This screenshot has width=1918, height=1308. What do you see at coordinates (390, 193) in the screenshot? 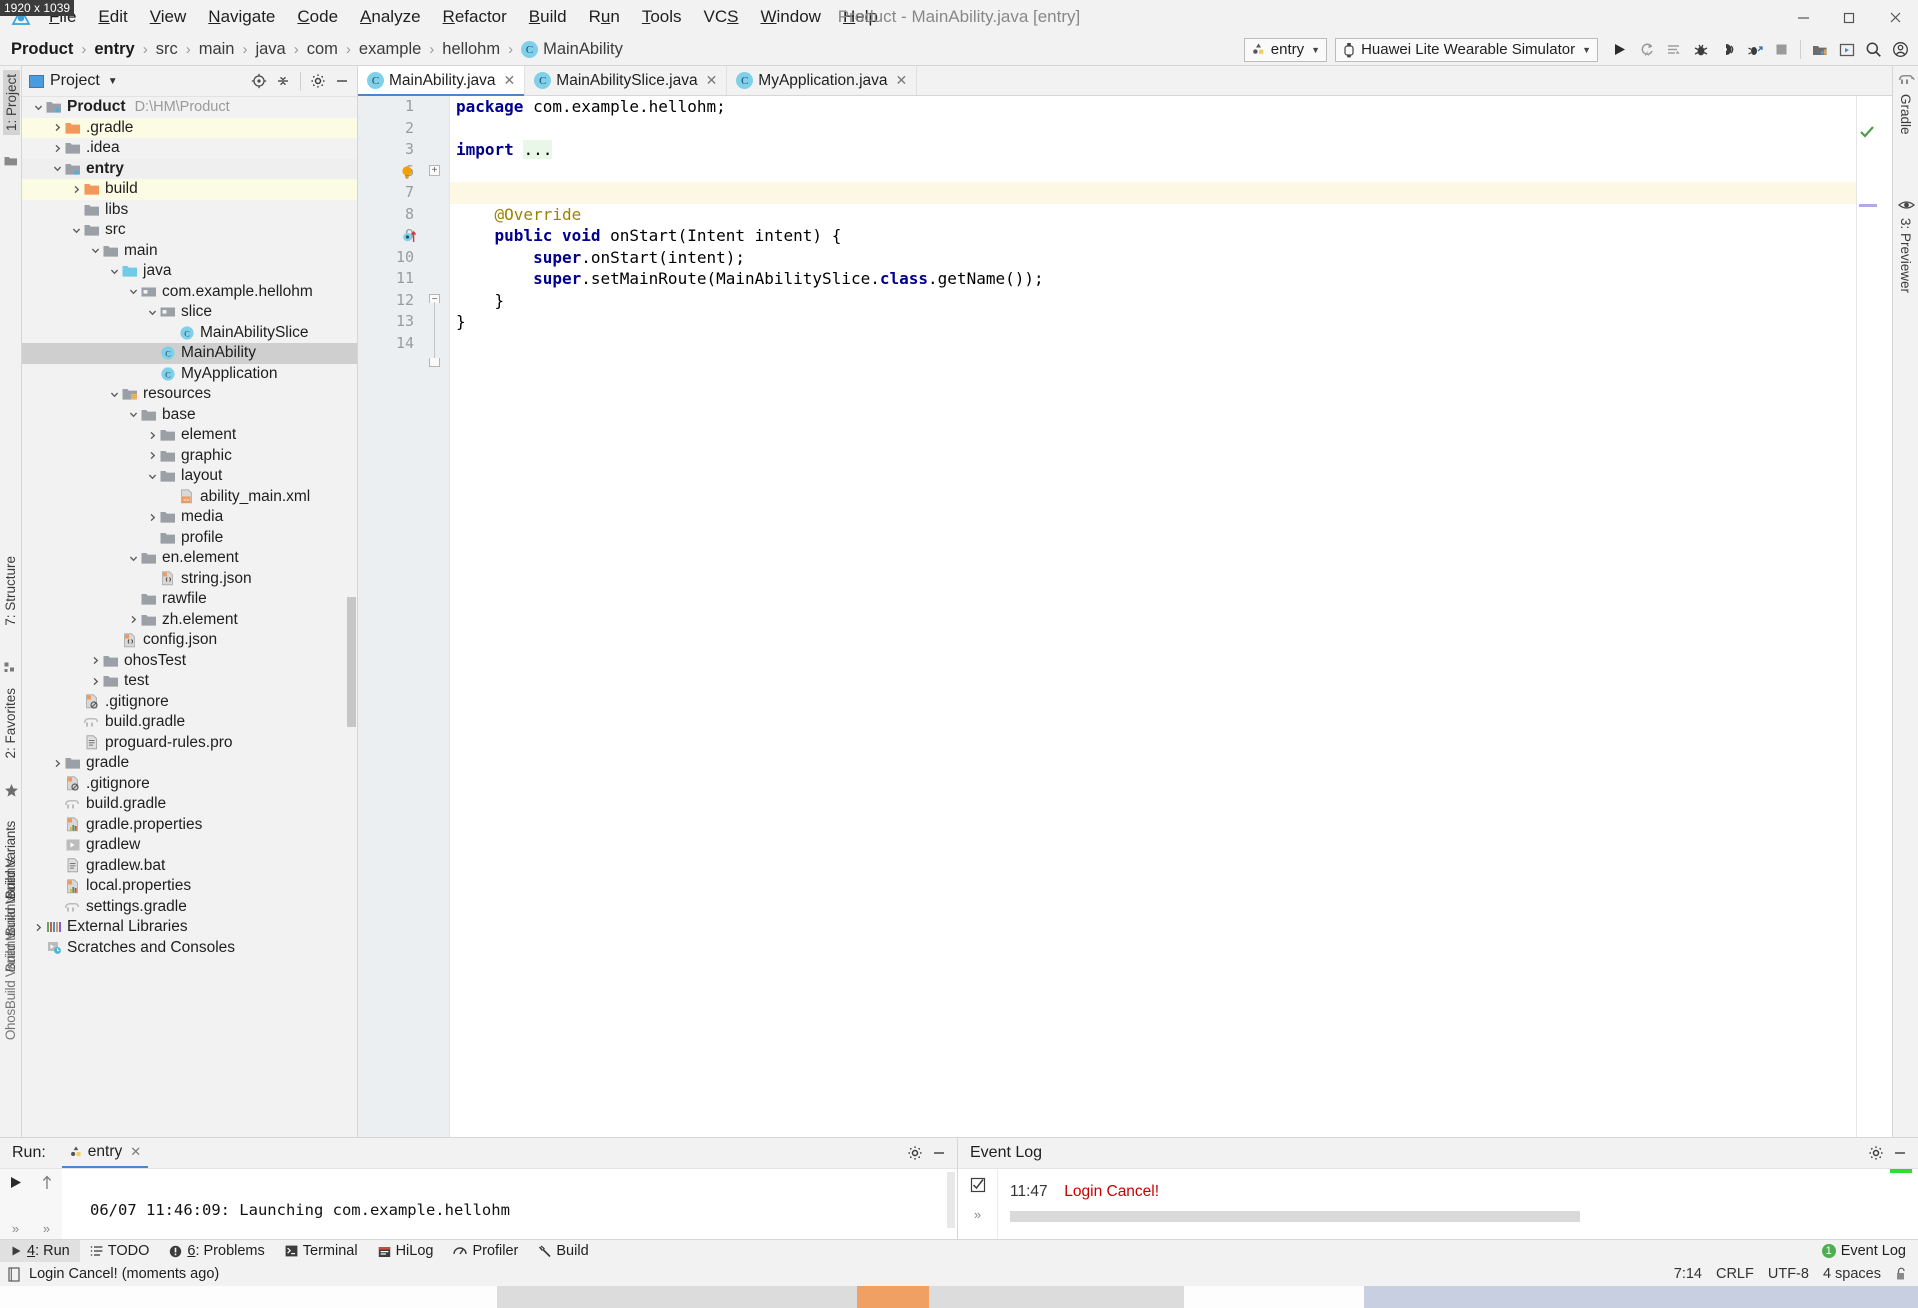
I see `line-number: 7` at bounding box center [390, 193].